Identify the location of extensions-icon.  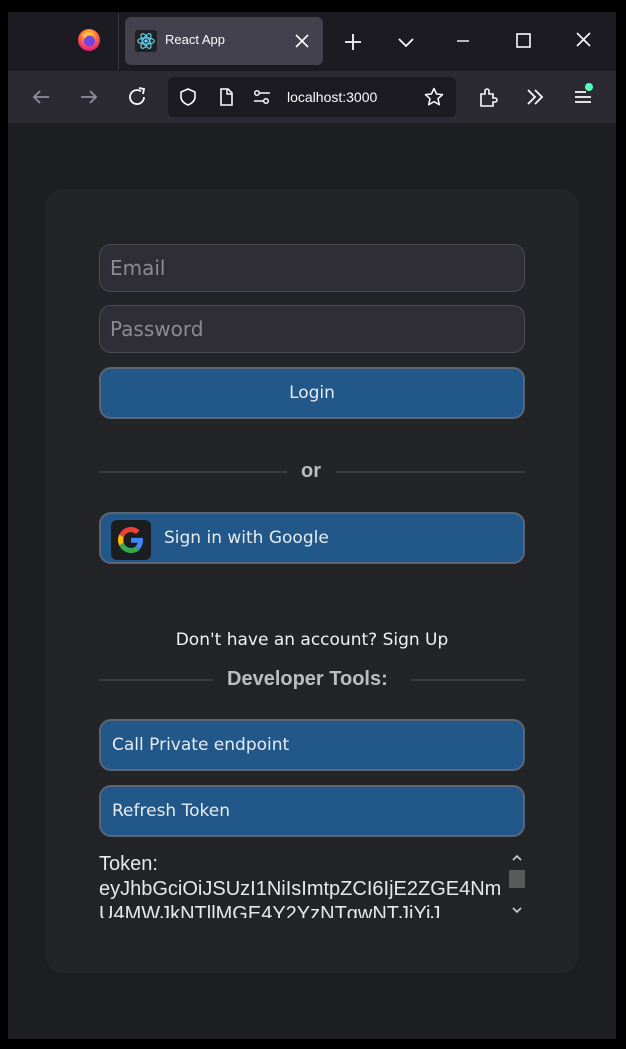
(488, 97).